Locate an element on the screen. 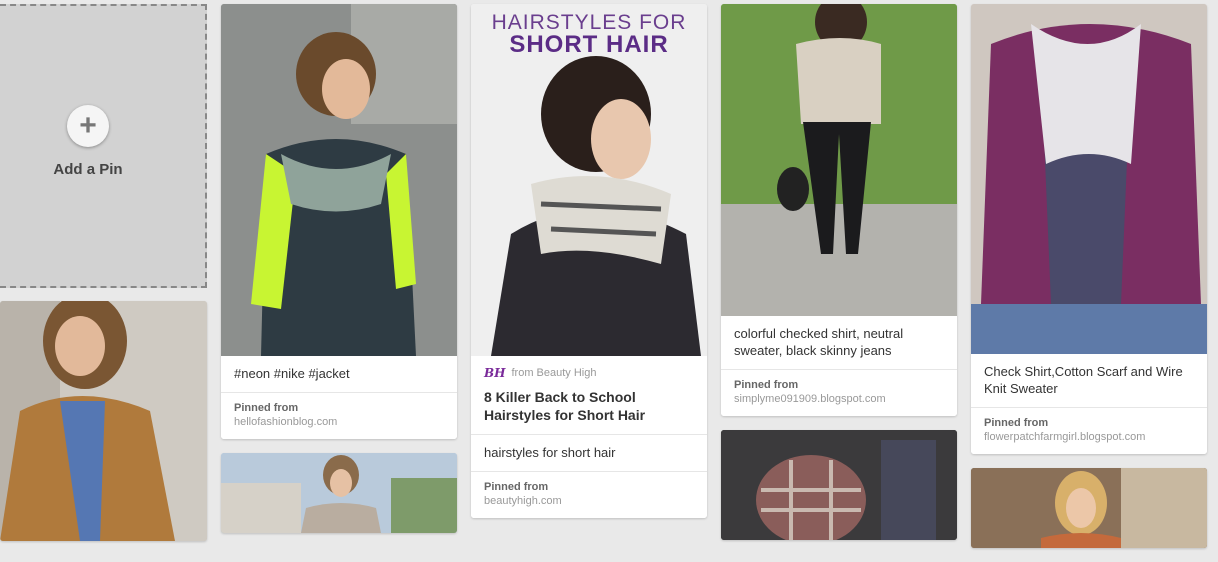 The height and width of the screenshot is (562, 1218). beauty-high-logo-icon: BH is located at coordinates (495, 373).